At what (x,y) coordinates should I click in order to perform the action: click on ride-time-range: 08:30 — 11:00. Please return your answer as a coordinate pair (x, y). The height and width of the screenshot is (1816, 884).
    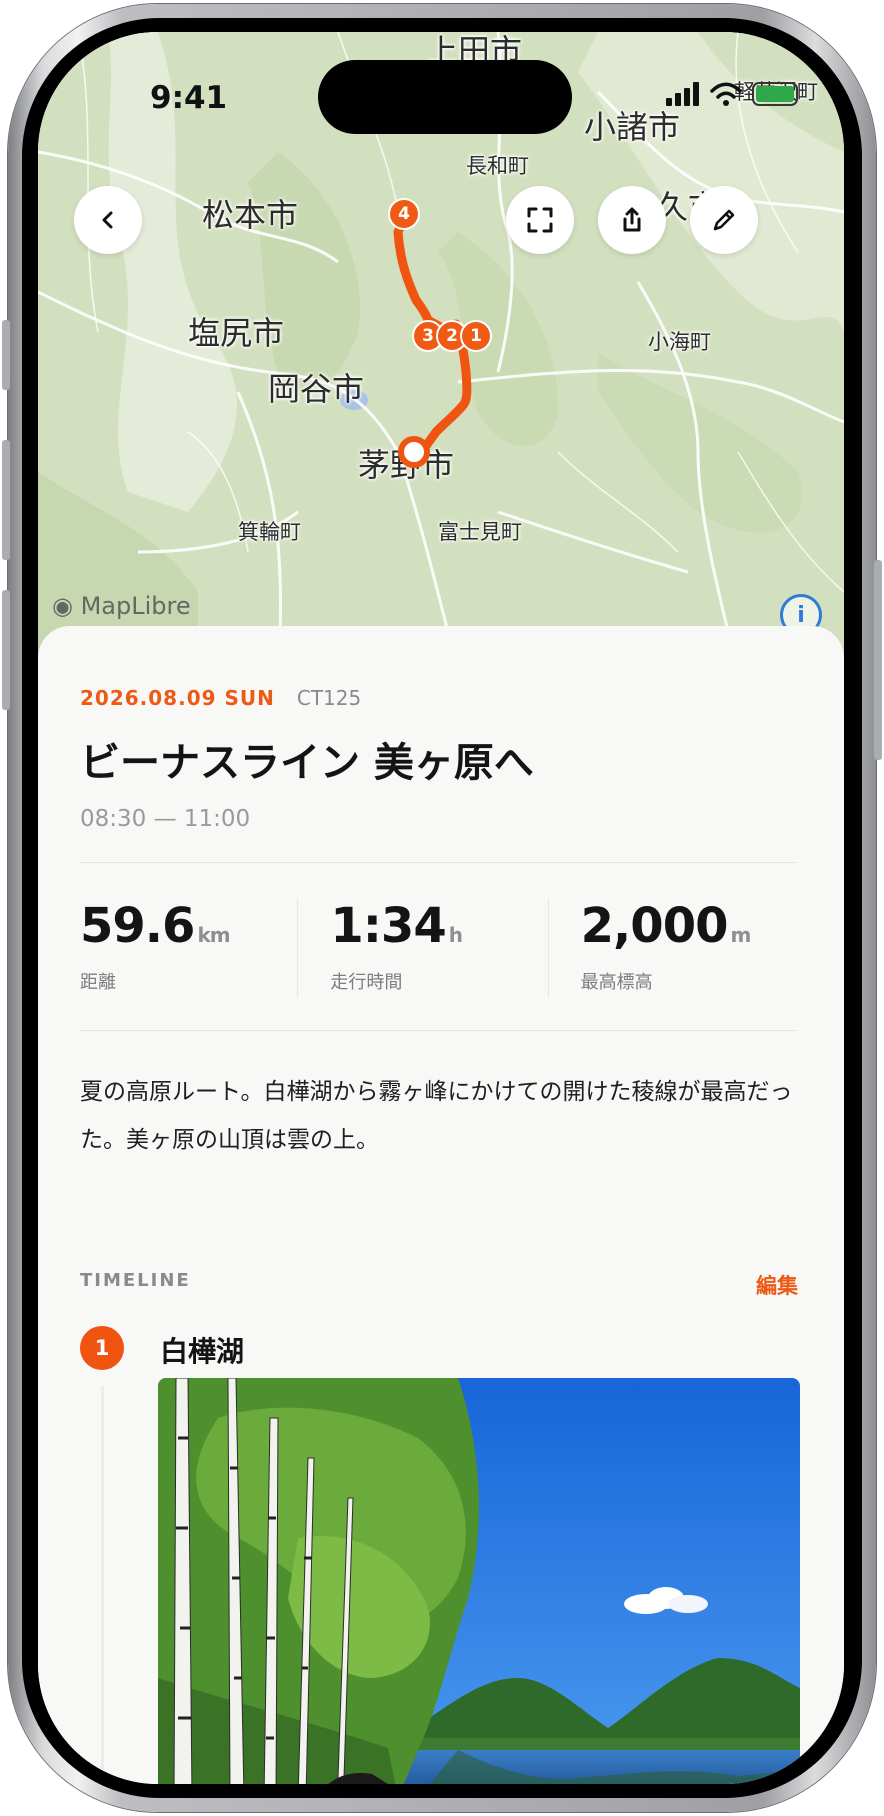
    Looking at the image, I should click on (165, 819).